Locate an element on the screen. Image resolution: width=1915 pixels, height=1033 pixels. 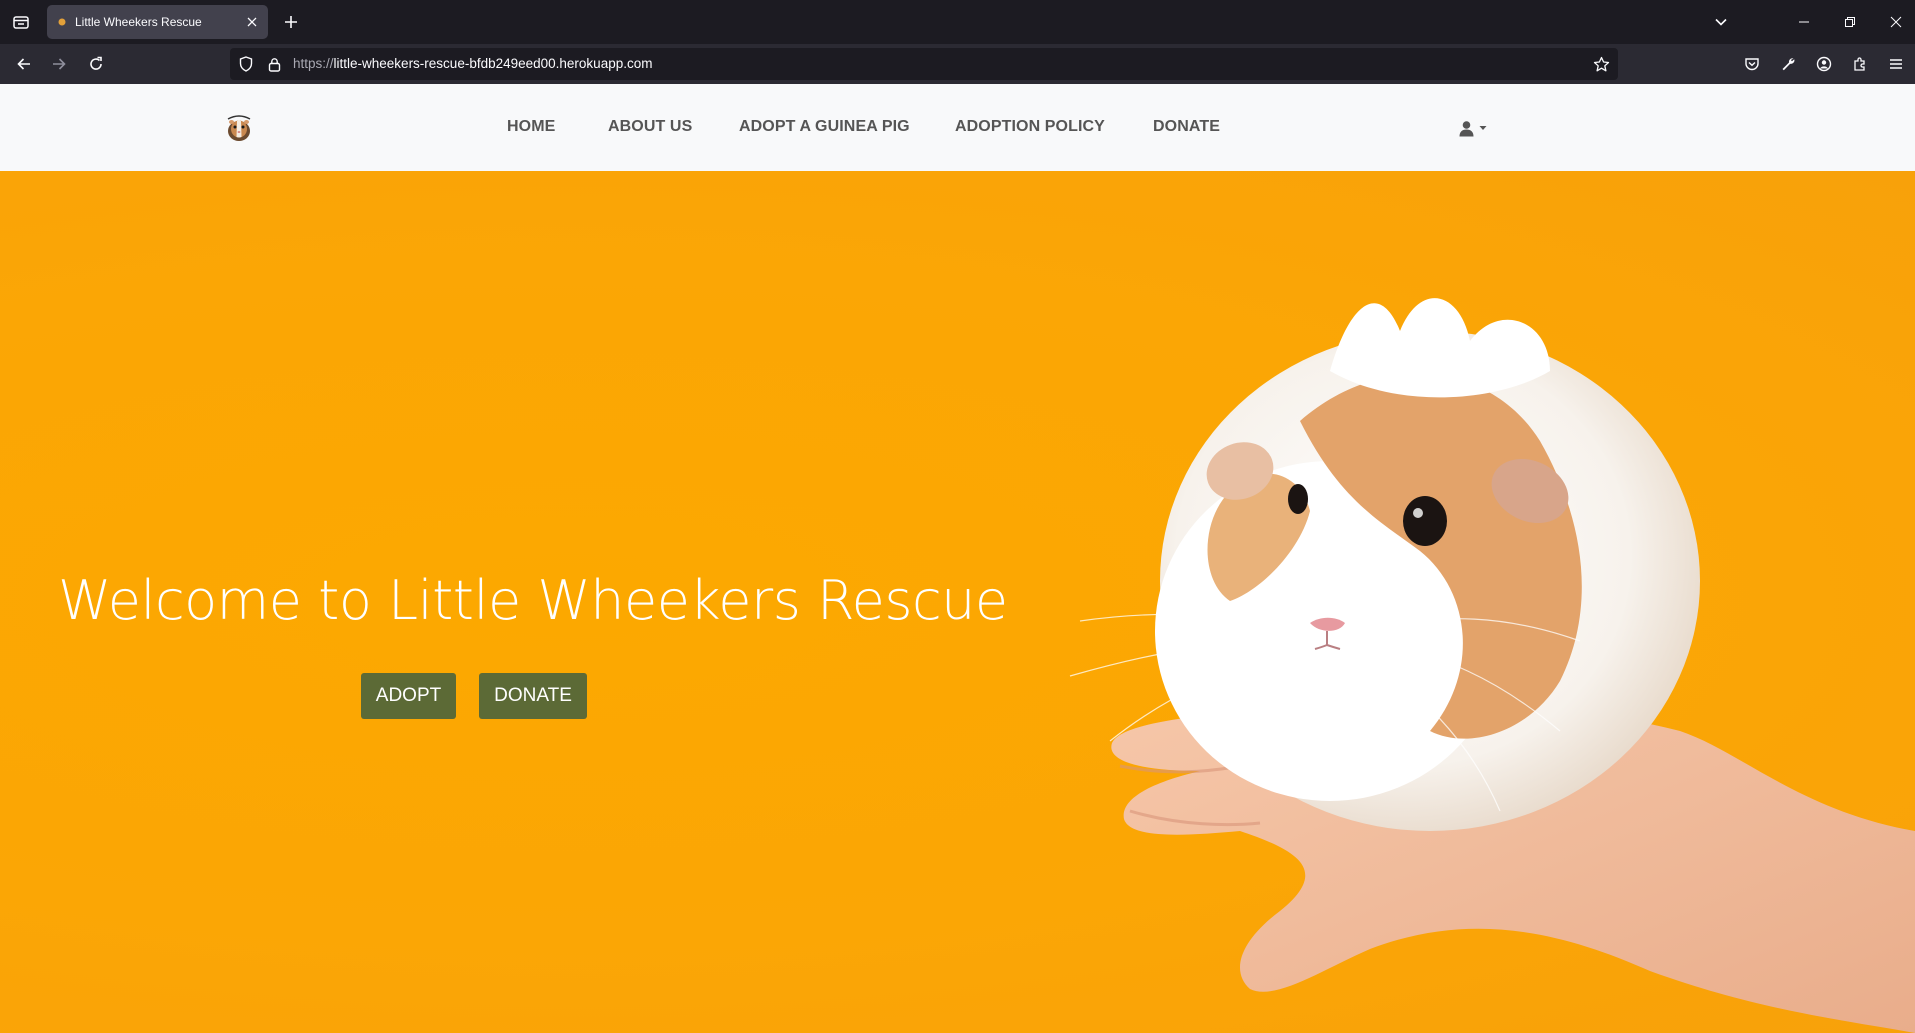
tab-list-button is located at coordinates (21, 22).